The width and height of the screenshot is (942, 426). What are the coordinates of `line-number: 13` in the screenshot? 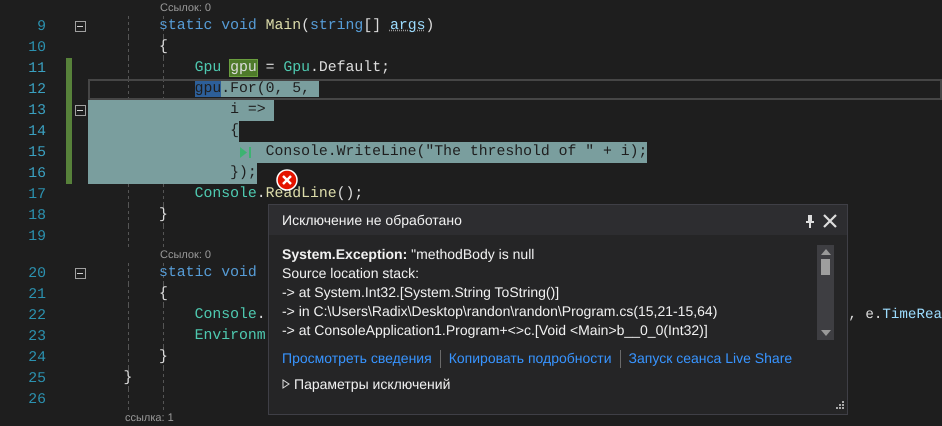 It's located at (36, 110).